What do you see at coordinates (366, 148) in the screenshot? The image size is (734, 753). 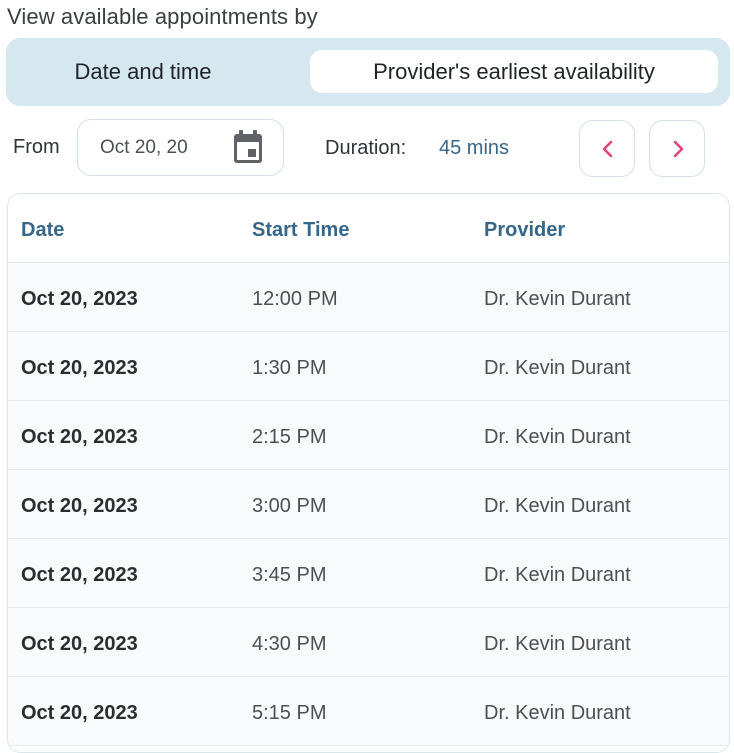 I see `duration-label: Duration:` at bounding box center [366, 148].